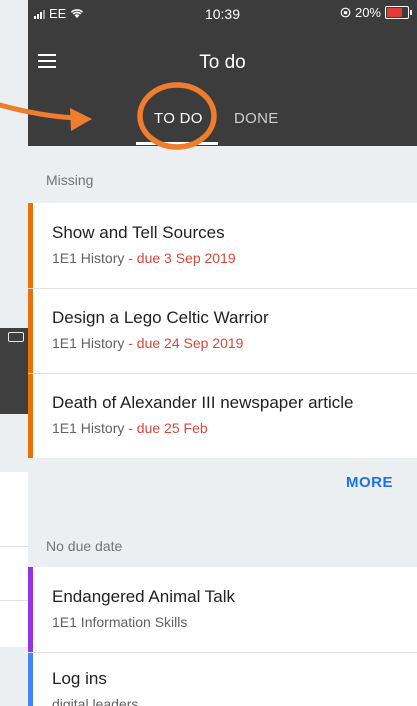  I want to click on orientation-lock-icon, so click(345, 12).